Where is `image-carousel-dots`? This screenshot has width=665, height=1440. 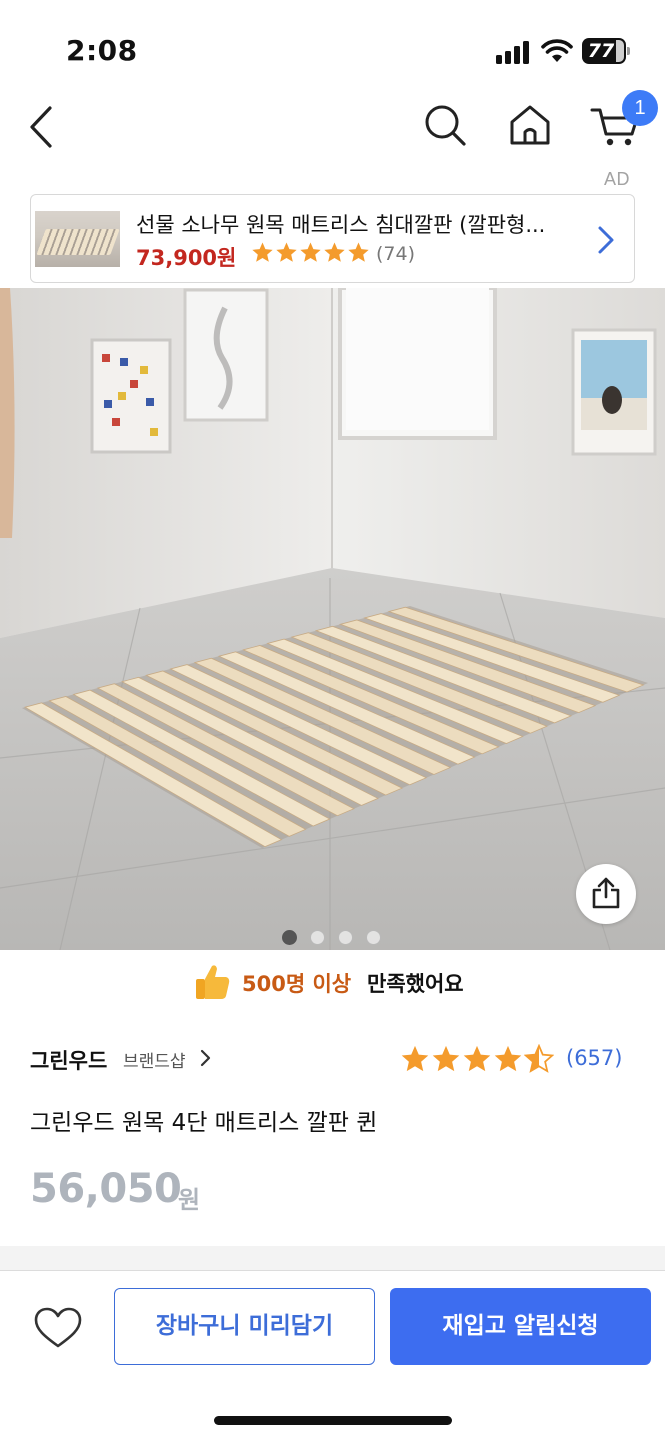 image-carousel-dots is located at coordinates (331, 937).